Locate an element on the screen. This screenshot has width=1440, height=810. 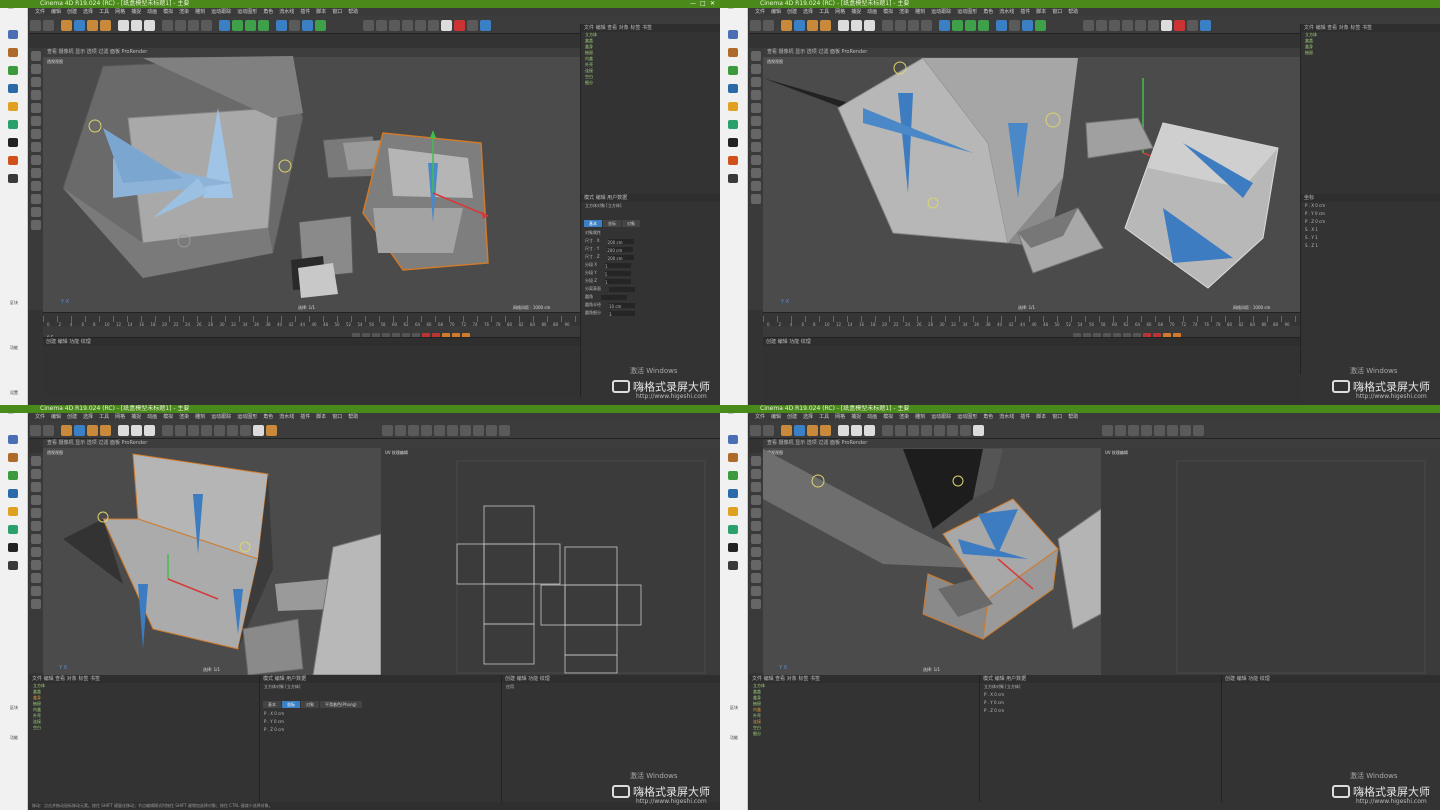
edges-mode-icon is located at coordinates (233, 430).